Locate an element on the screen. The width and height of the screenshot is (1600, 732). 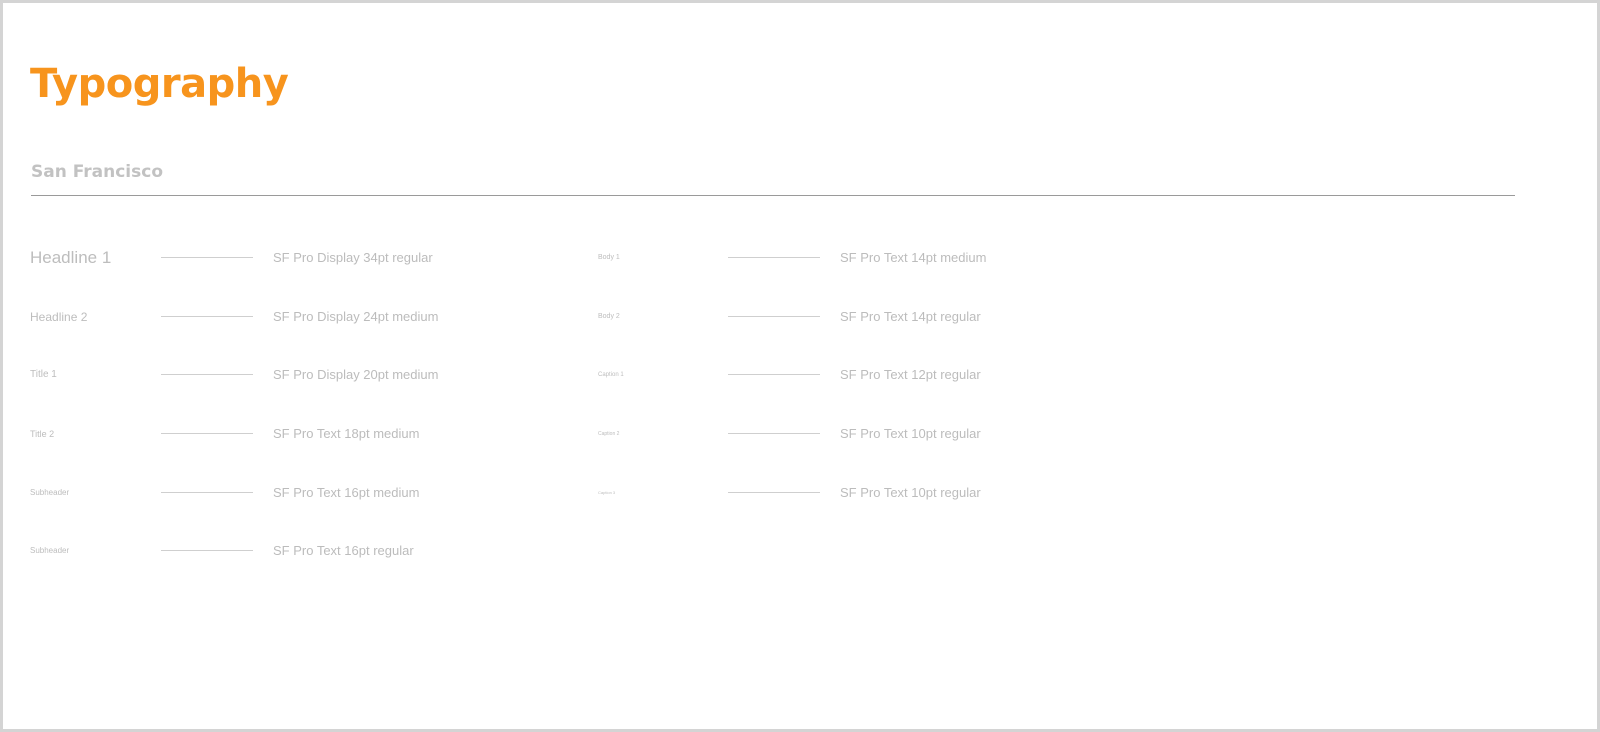
style-spec: SF Pro Display 20pt medium is located at coordinates (356, 374).